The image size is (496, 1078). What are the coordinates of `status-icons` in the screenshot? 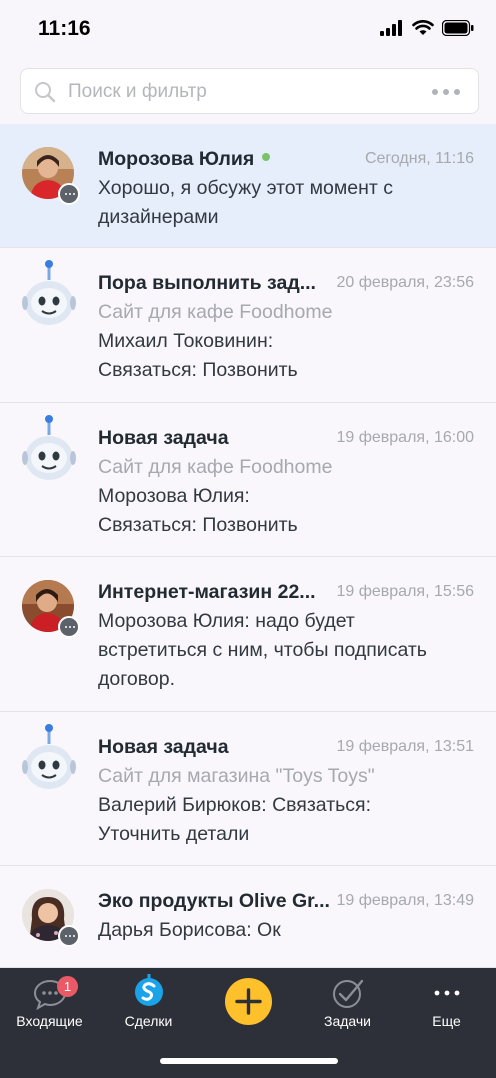 It's located at (427, 28).